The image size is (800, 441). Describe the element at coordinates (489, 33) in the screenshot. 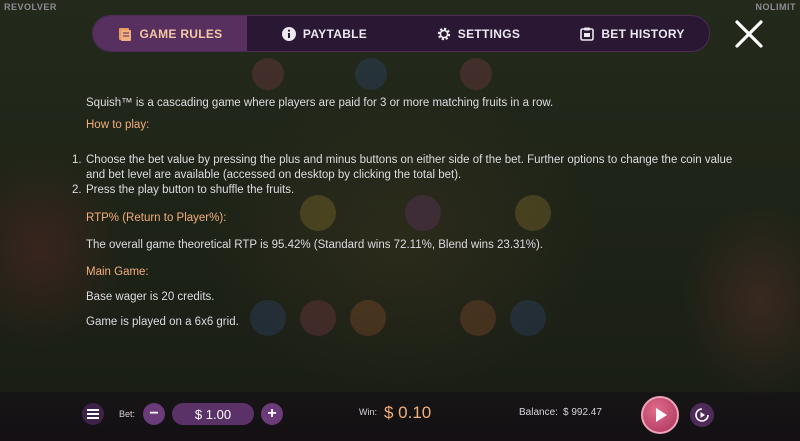

I see `tab-label: SETTINGS` at that location.